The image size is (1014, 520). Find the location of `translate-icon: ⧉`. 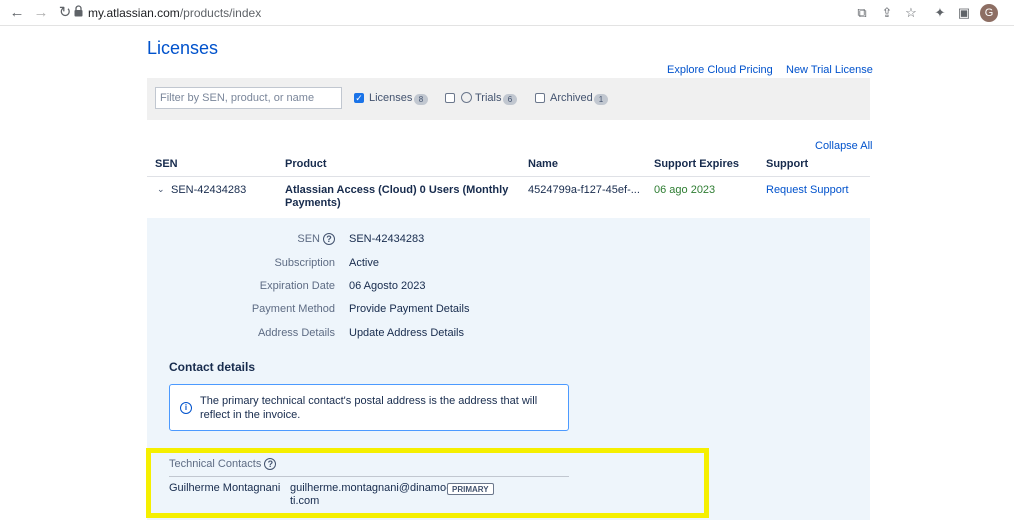

translate-icon: ⧉ is located at coordinates (862, 13).